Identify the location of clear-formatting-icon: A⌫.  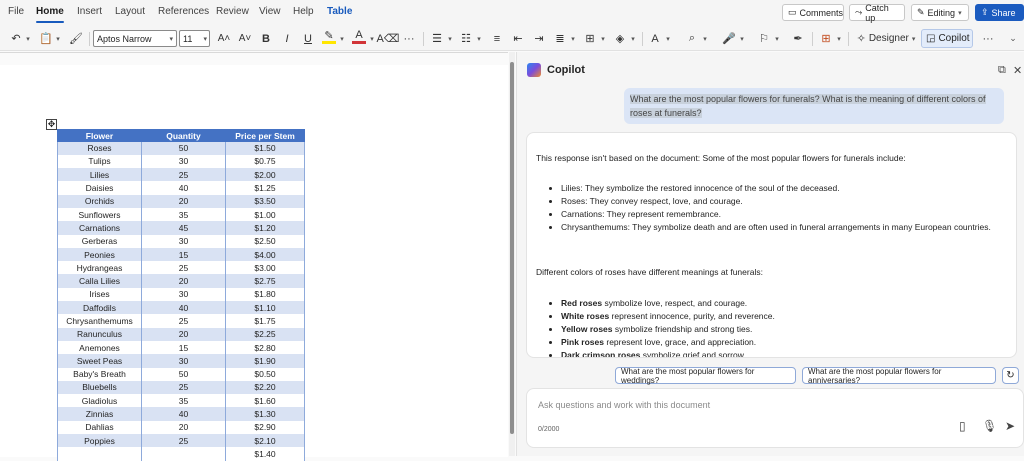
(388, 38).